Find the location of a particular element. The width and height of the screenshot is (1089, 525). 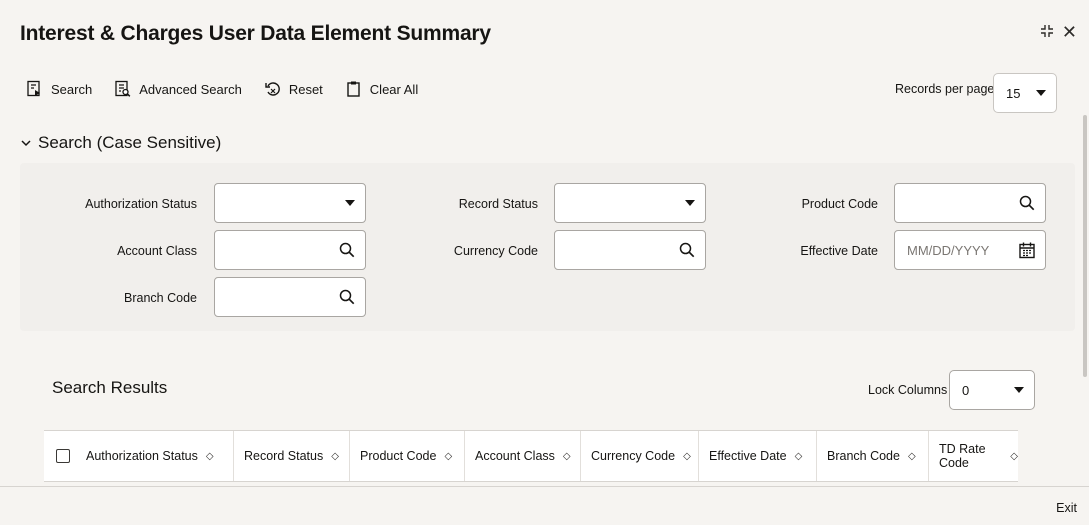

search-button: Search is located at coordinates (59, 89).